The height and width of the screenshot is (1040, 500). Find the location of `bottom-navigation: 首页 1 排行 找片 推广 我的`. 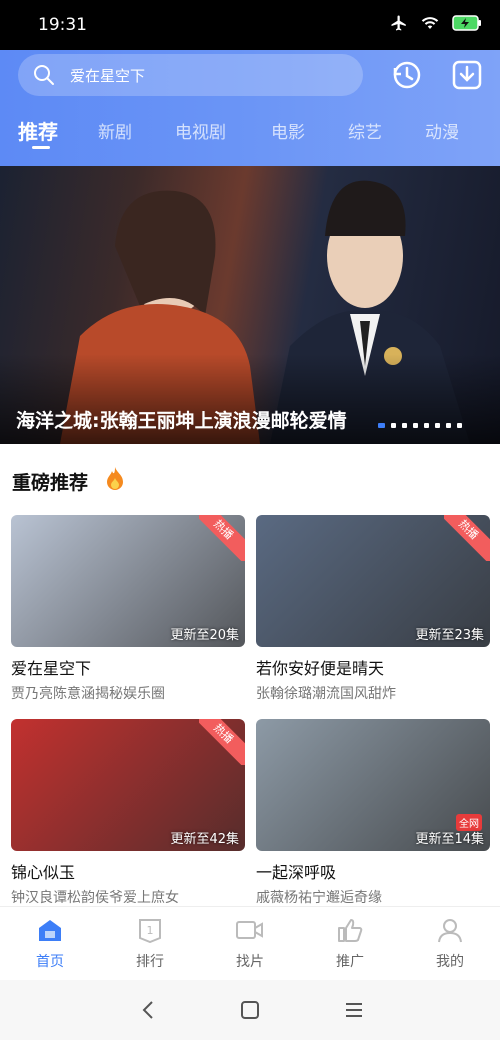

bottom-navigation: 首页 1 排行 找片 推广 我的 is located at coordinates (250, 943).